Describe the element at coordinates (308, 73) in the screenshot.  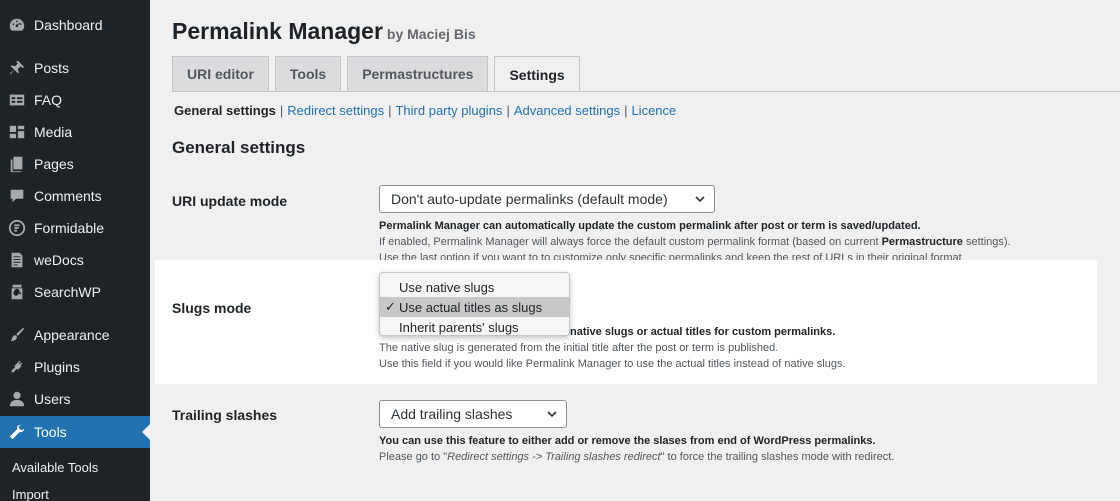
I see `tab-tools: Tools` at that location.